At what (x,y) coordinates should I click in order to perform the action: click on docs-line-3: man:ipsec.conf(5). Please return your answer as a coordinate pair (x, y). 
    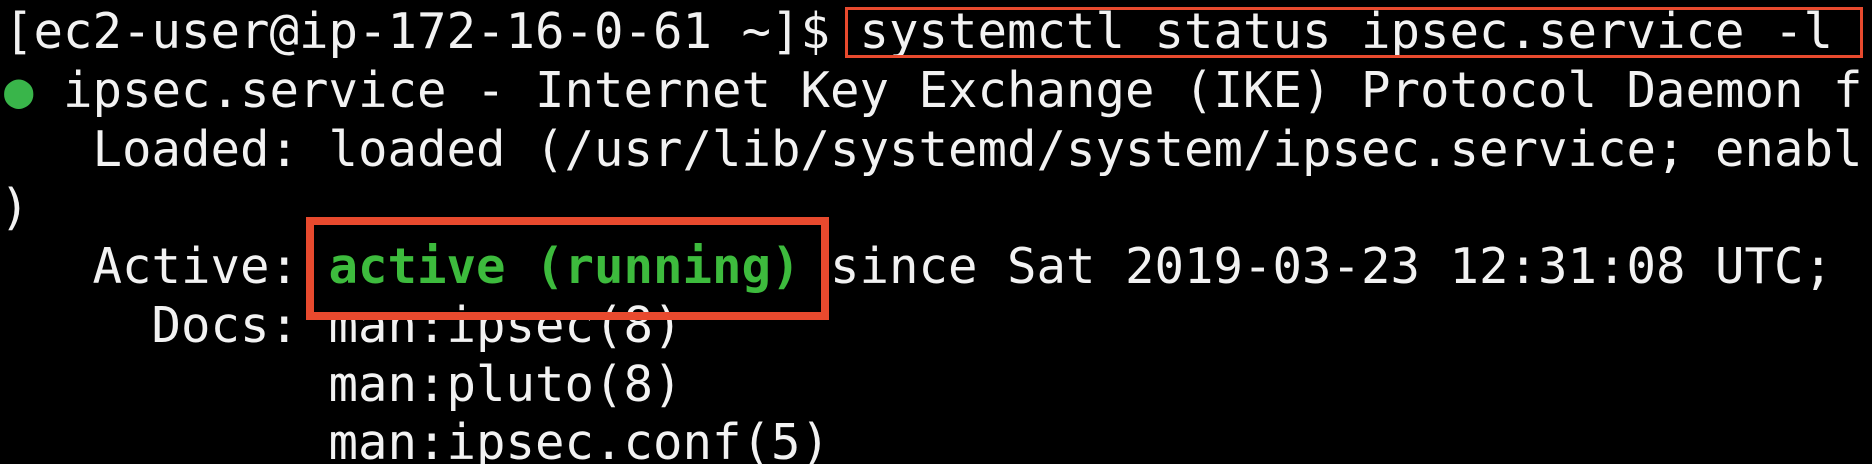
    Looking at the image, I should click on (417, 439).